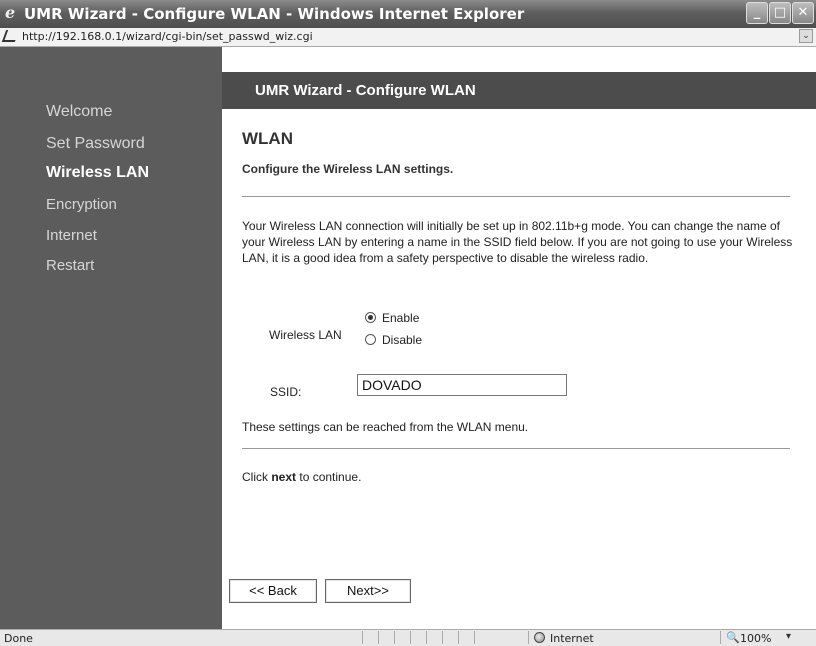  What do you see at coordinates (95, 144) in the screenshot?
I see `sidebar-item-set-password: Set Password` at bounding box center [95, 144].